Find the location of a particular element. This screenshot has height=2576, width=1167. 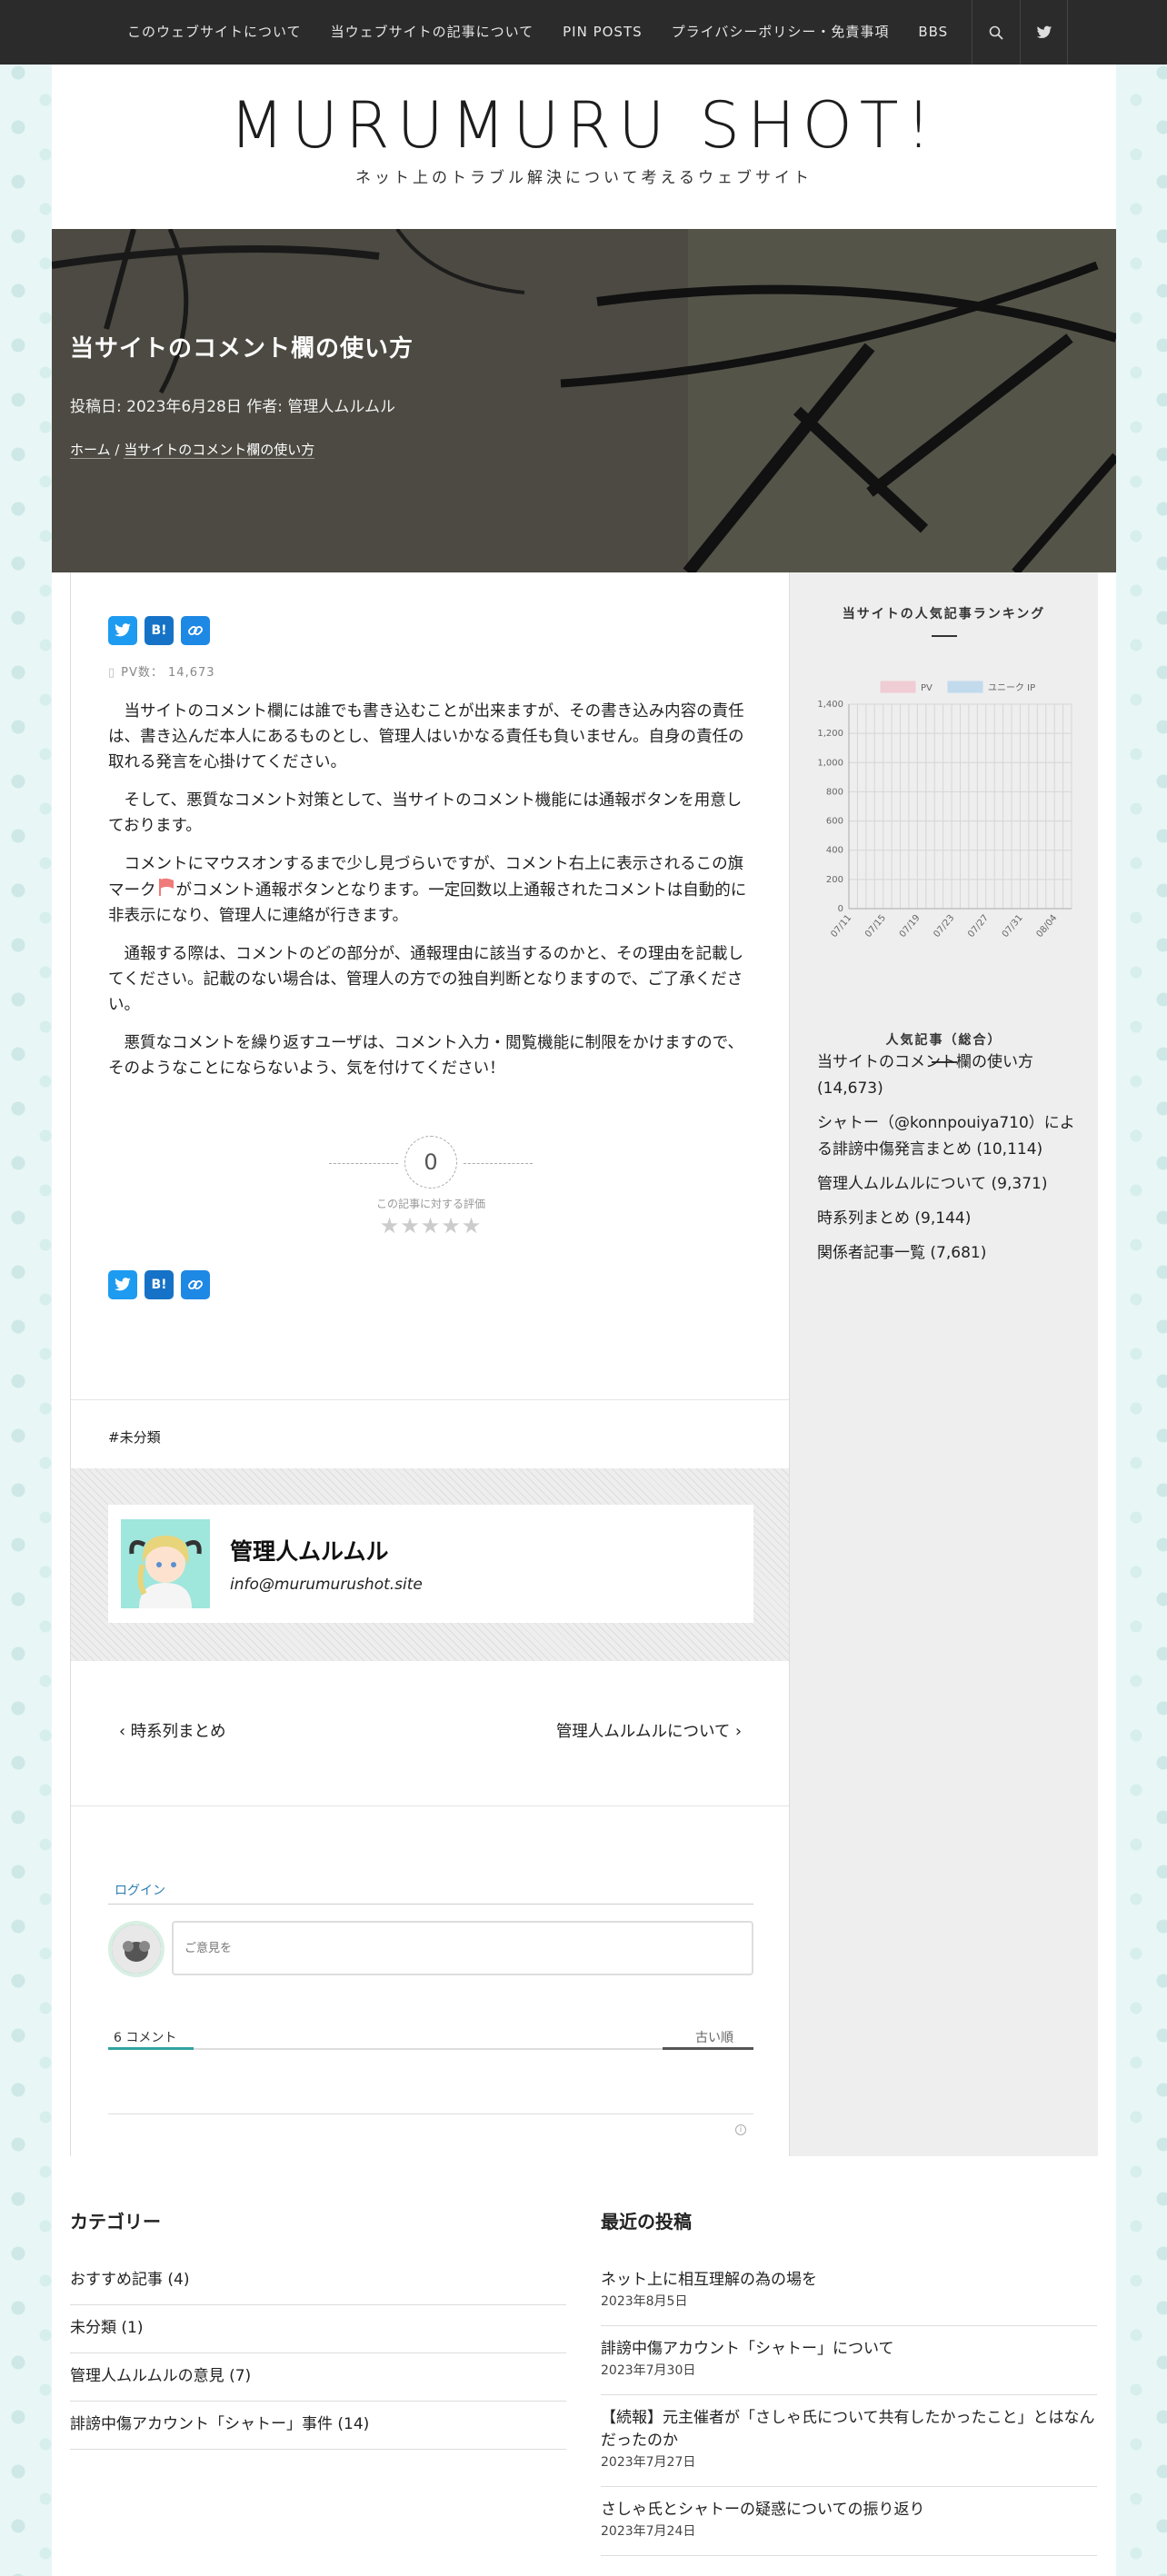

popular-post-item: 時系列まとめ (9,144) is located at coordinates (949, 1219).